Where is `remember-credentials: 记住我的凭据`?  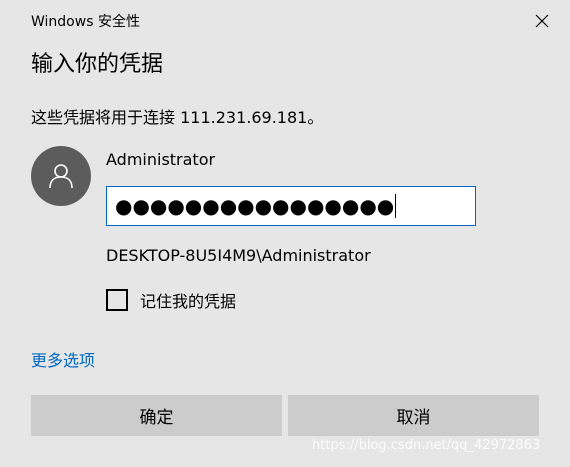 remember-credentials: 记住我的凭据 is located at coordinates (171, 300).